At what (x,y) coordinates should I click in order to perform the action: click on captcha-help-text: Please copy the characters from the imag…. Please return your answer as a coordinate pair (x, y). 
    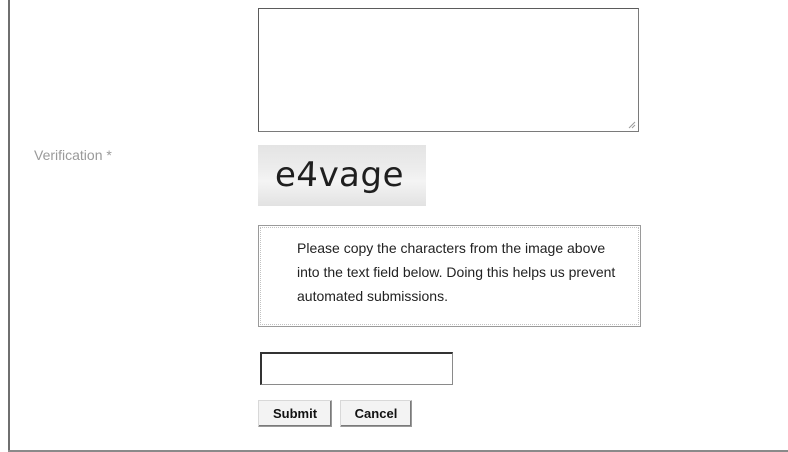
    Looking at the image, I should click on (456, 272).